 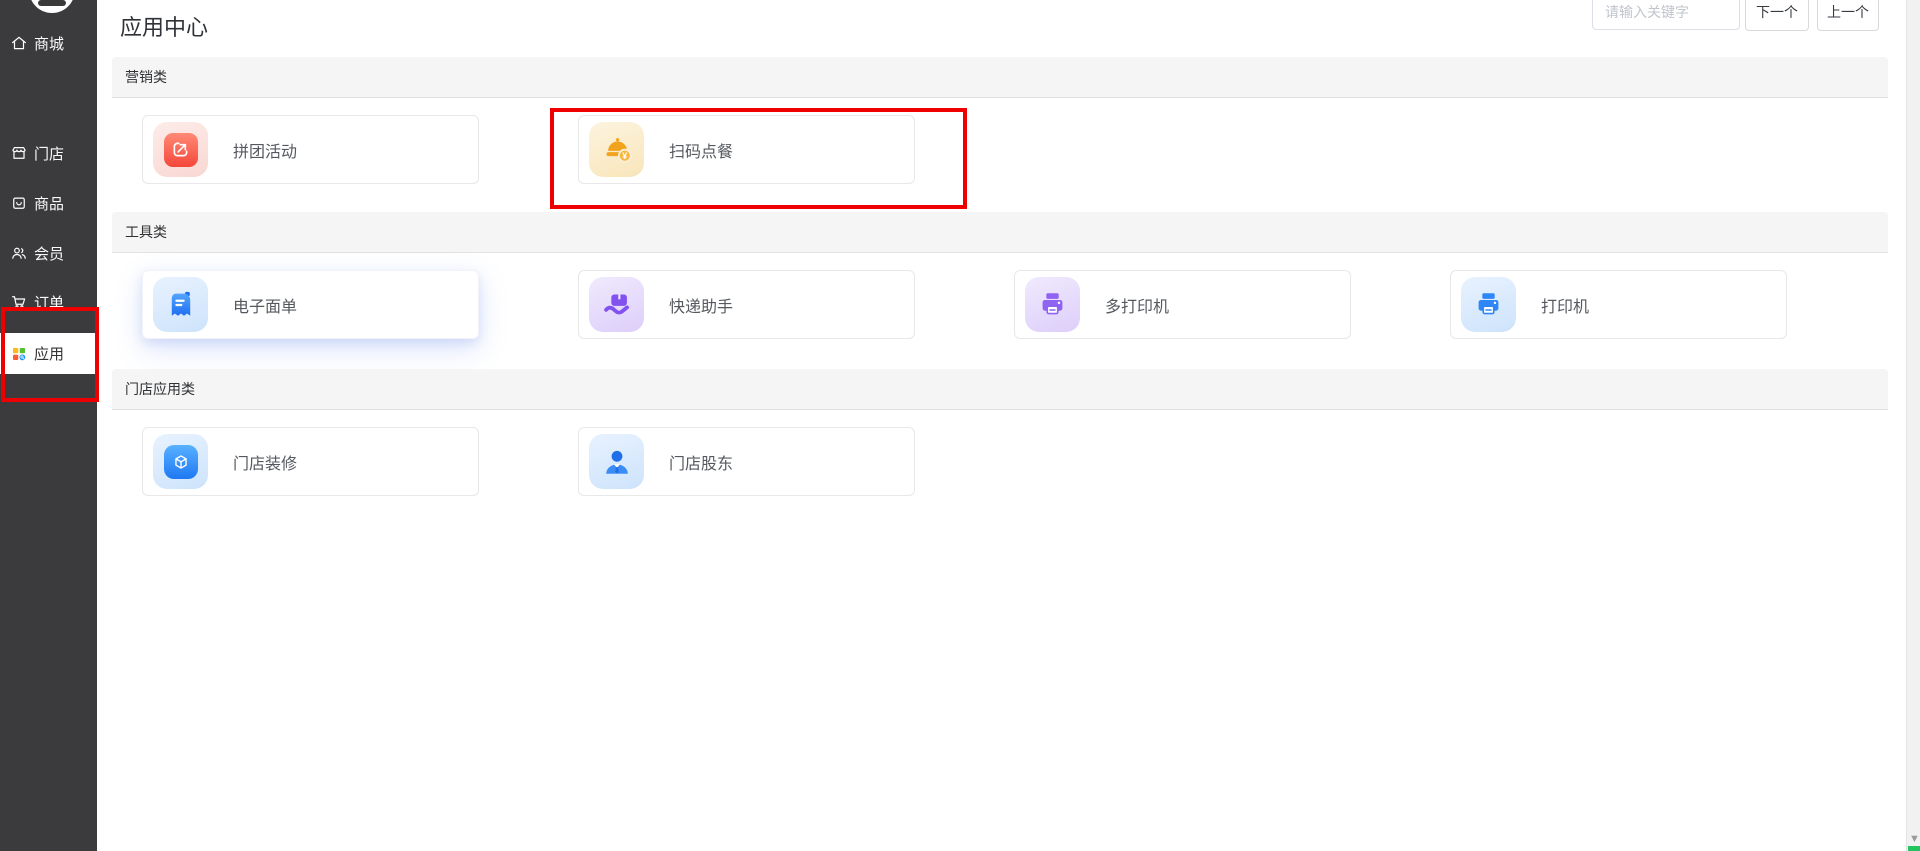 What do you see at coordinates (19, 302) in the screenshot?
I see `cart-icon` at bounding box center [19, 302].